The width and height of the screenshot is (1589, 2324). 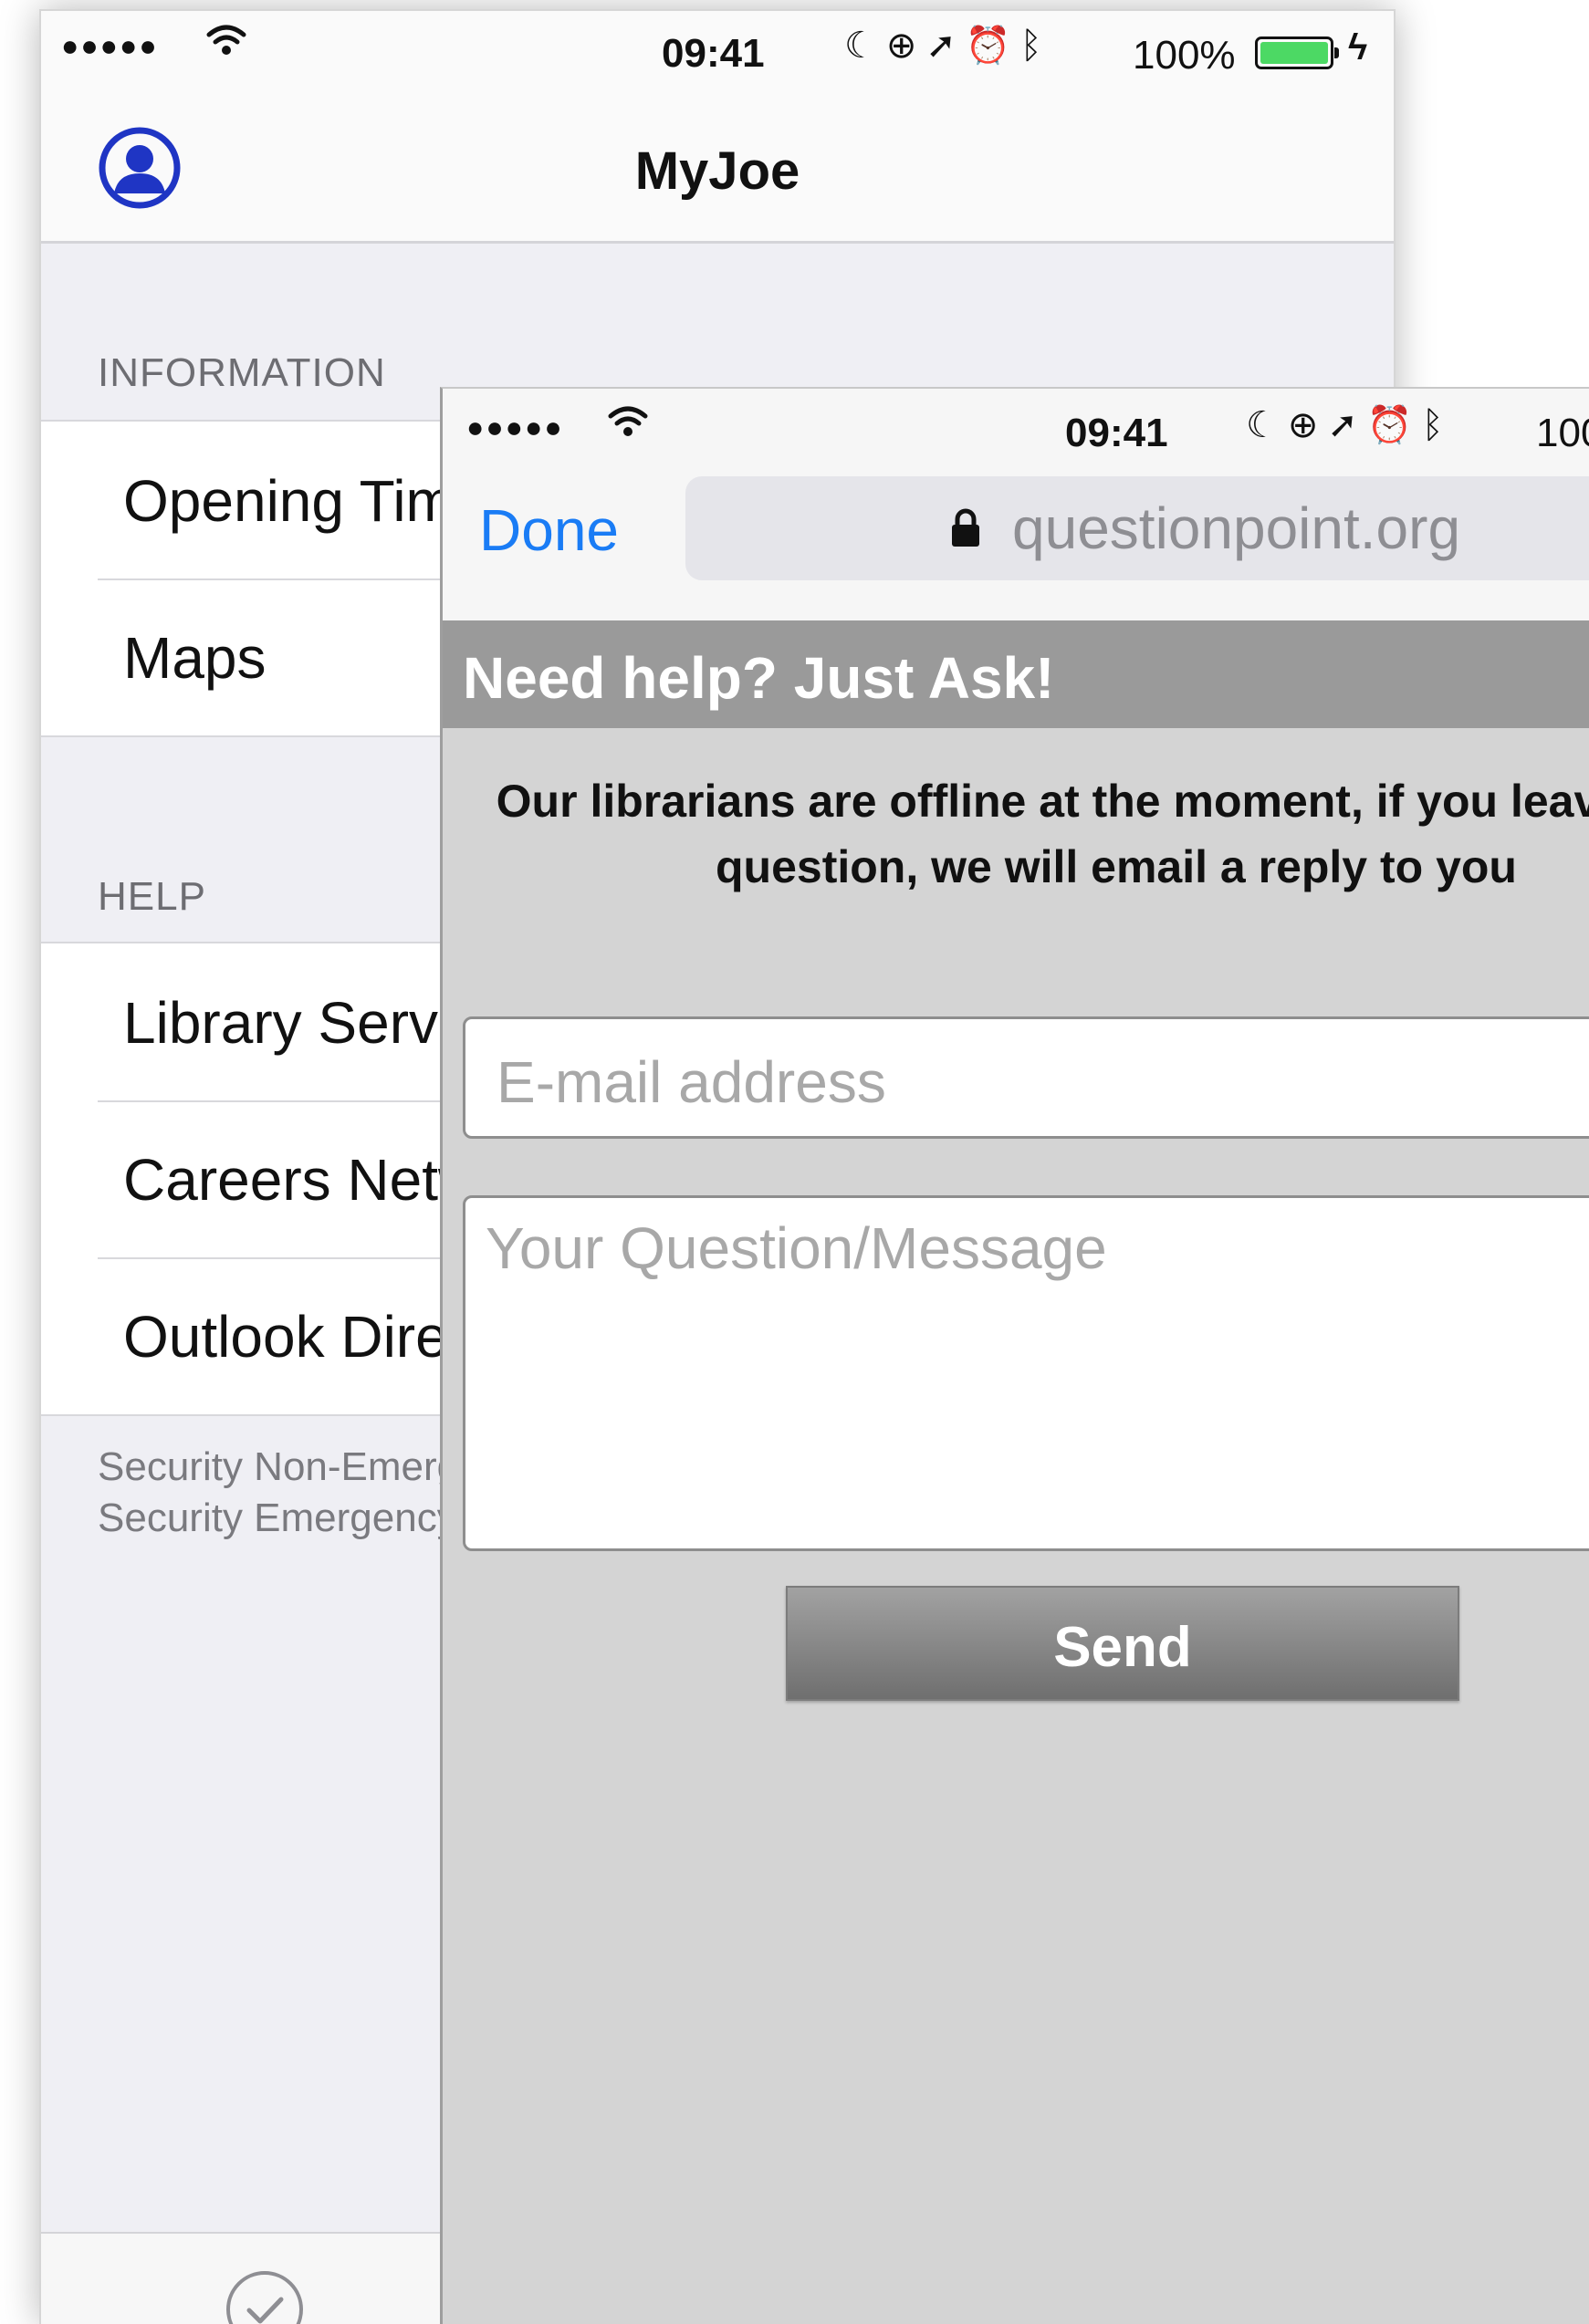 What do you see at coordinates (965, 527) in the screenshot?
I see `lock-icon` at bounding box center [965, 527].